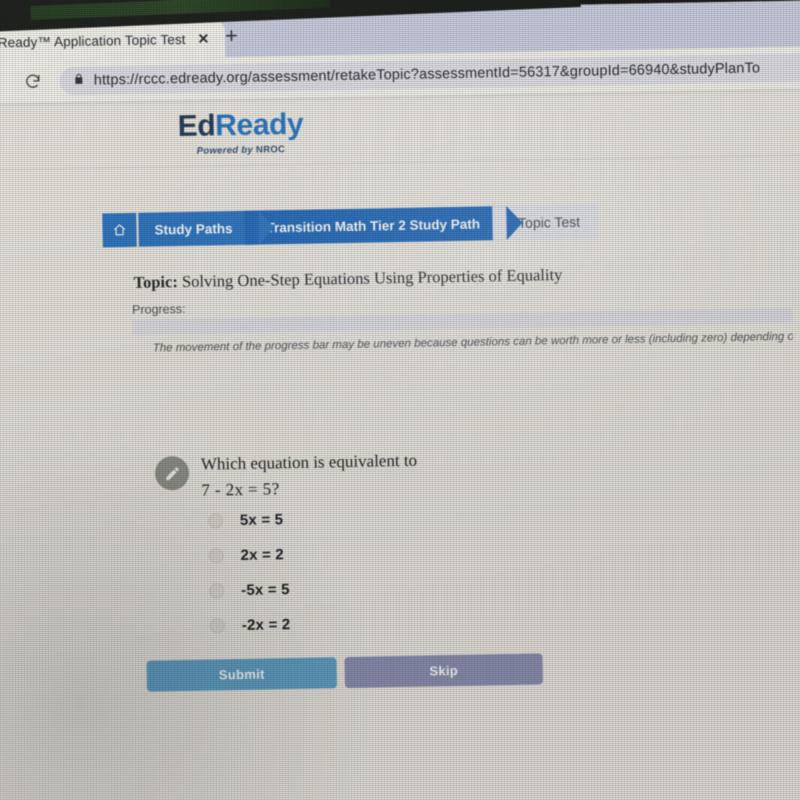  I want to click on breadcrumb-home, so click(119, 230).